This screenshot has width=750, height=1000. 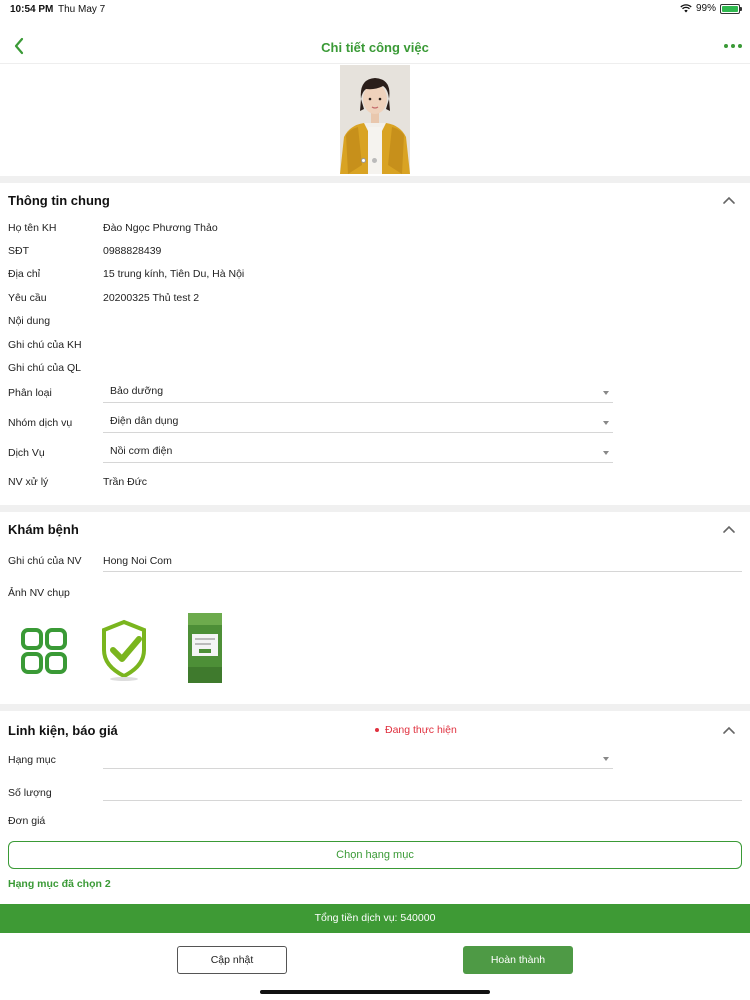 I want to click on status-date: Thu May 7, so click(x=82, y=9).